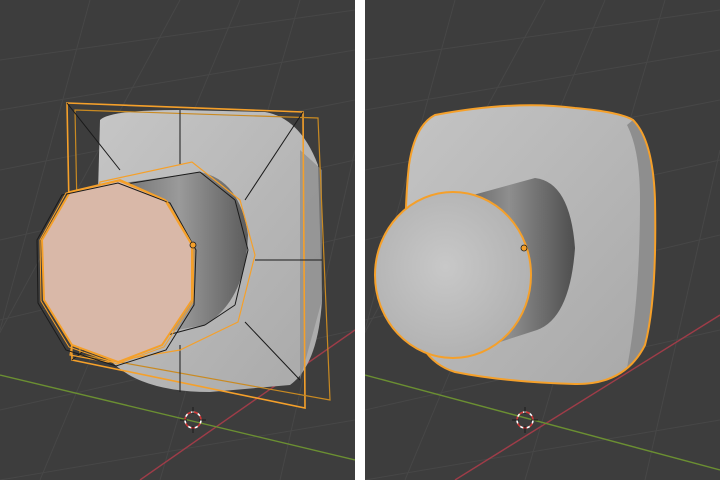 The width and height of the screenshot is (720, 480). What do you see at coordinates (453, 275) in the screenshot?
I see `cylinder-cap-face` at bounding box center [453, 275].